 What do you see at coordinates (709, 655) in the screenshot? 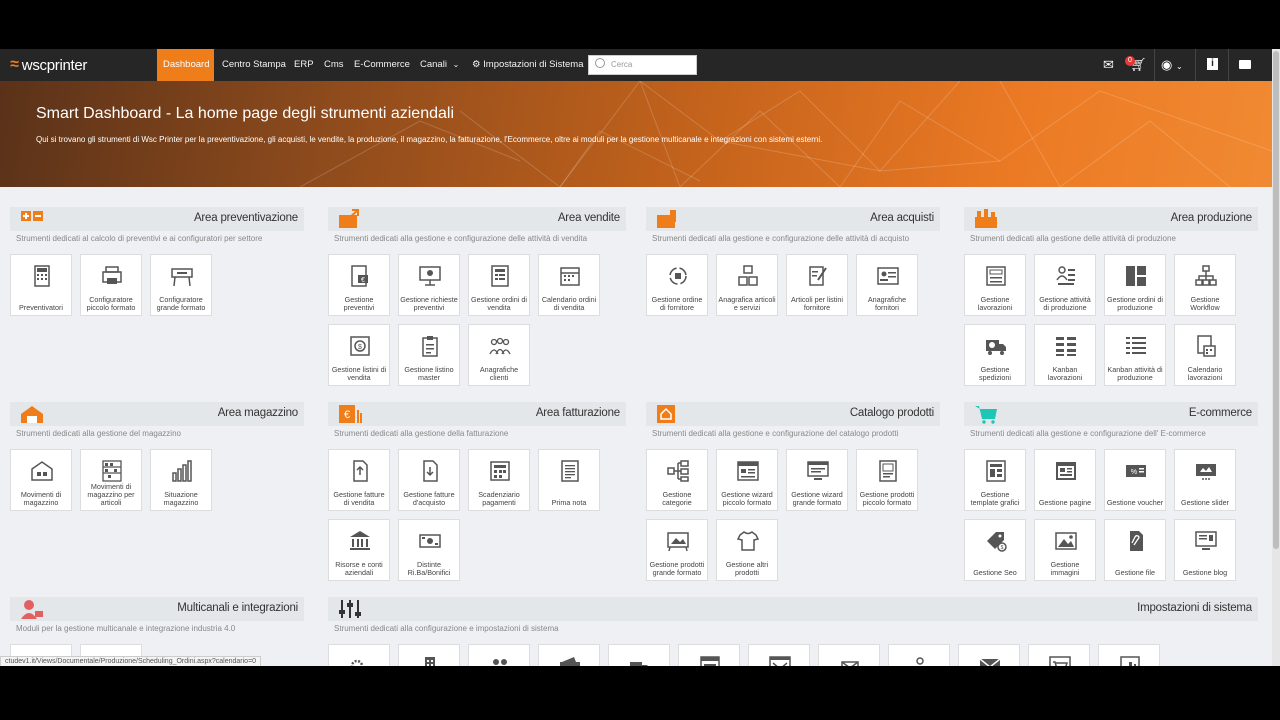
I see `tile-settings-templates` at bounding box center [709, 655].